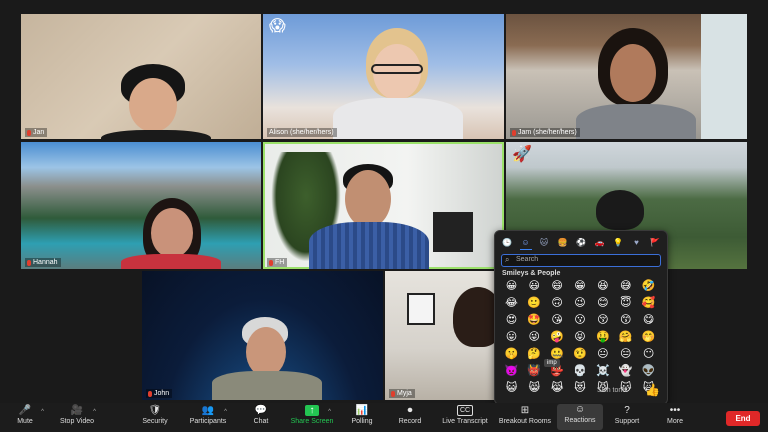 The image size is (768, 432). I want to click on emoji-item: 😃, so click(534, 286).